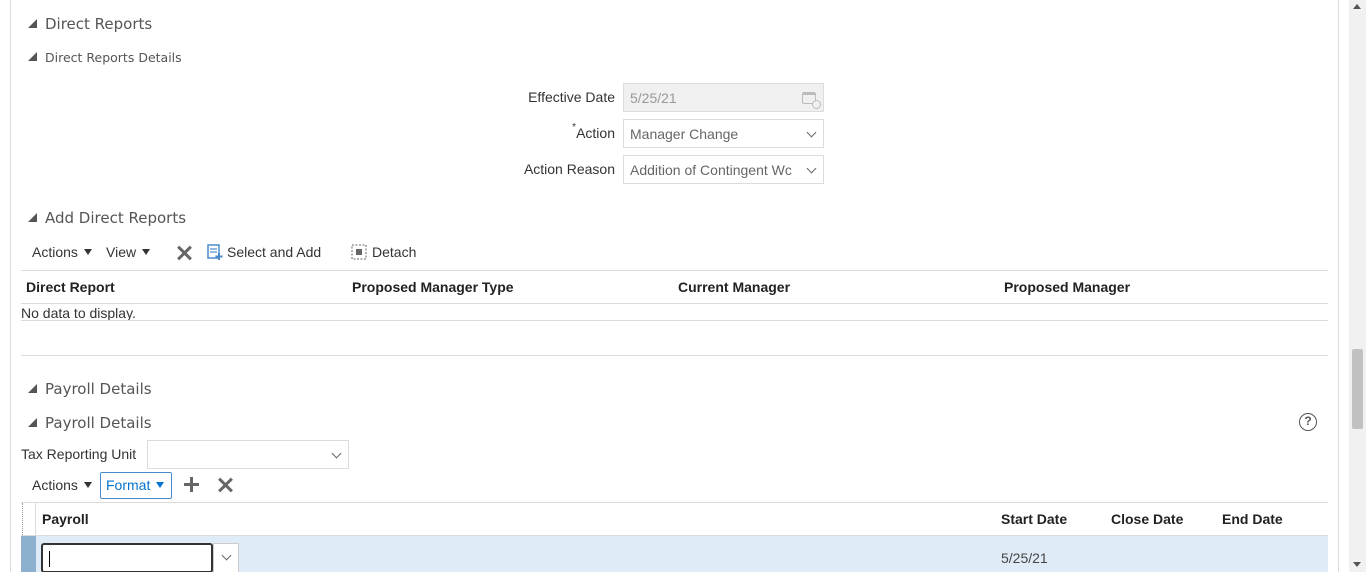 This screenshot has height=572, width=1366. I want to click on column-header-close-date: Close Date, so click(1147, 519).